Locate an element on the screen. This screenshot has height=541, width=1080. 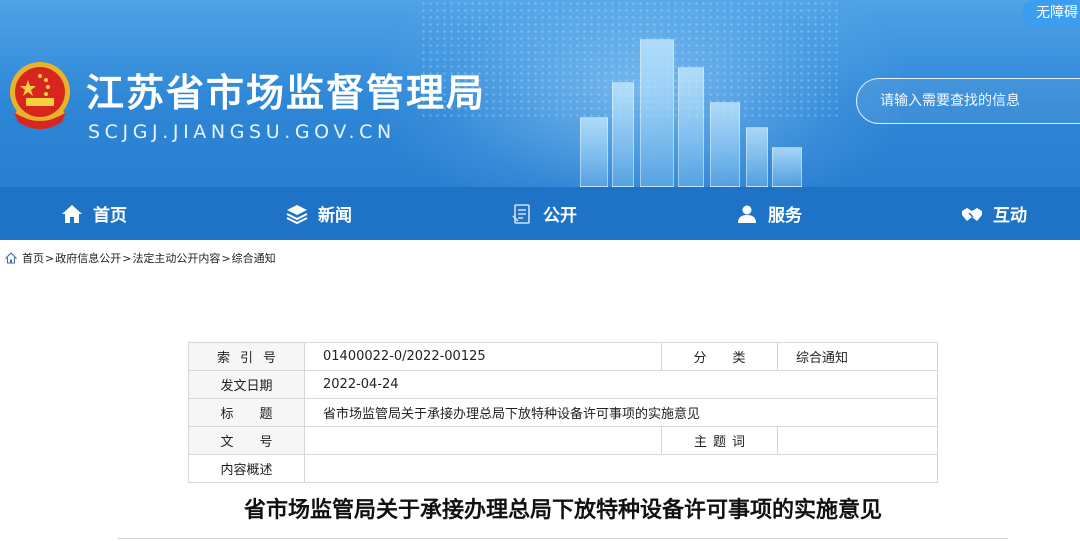
nav-item-interact: 互动 is located at coordinates (993, 213).